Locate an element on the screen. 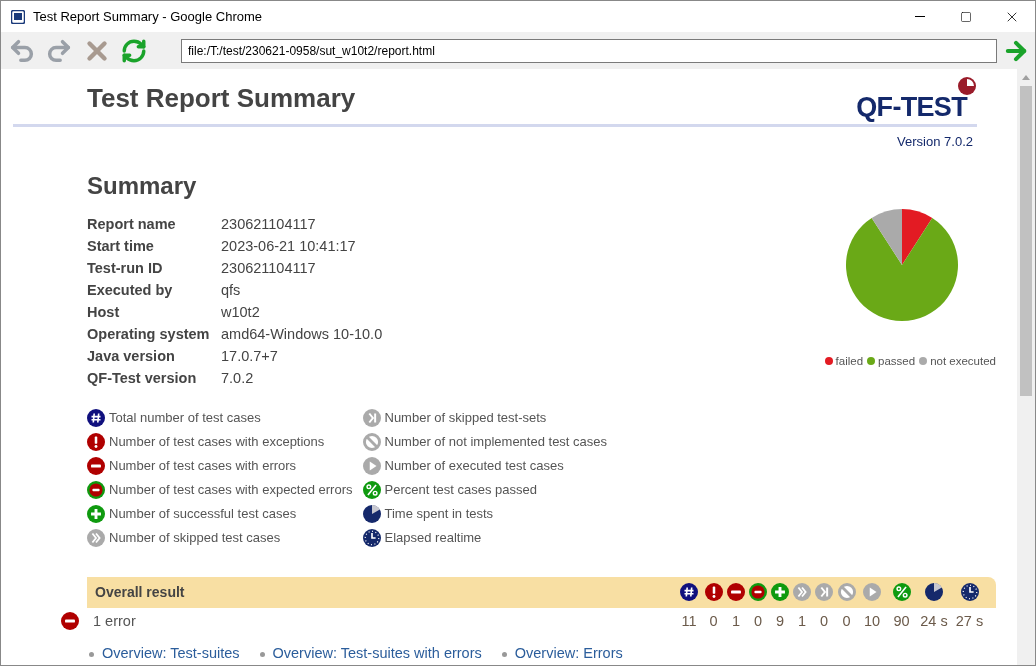 The height and width of the screenshot is (666, 1036). result-count: 9 is located at coordinates (780, 621).